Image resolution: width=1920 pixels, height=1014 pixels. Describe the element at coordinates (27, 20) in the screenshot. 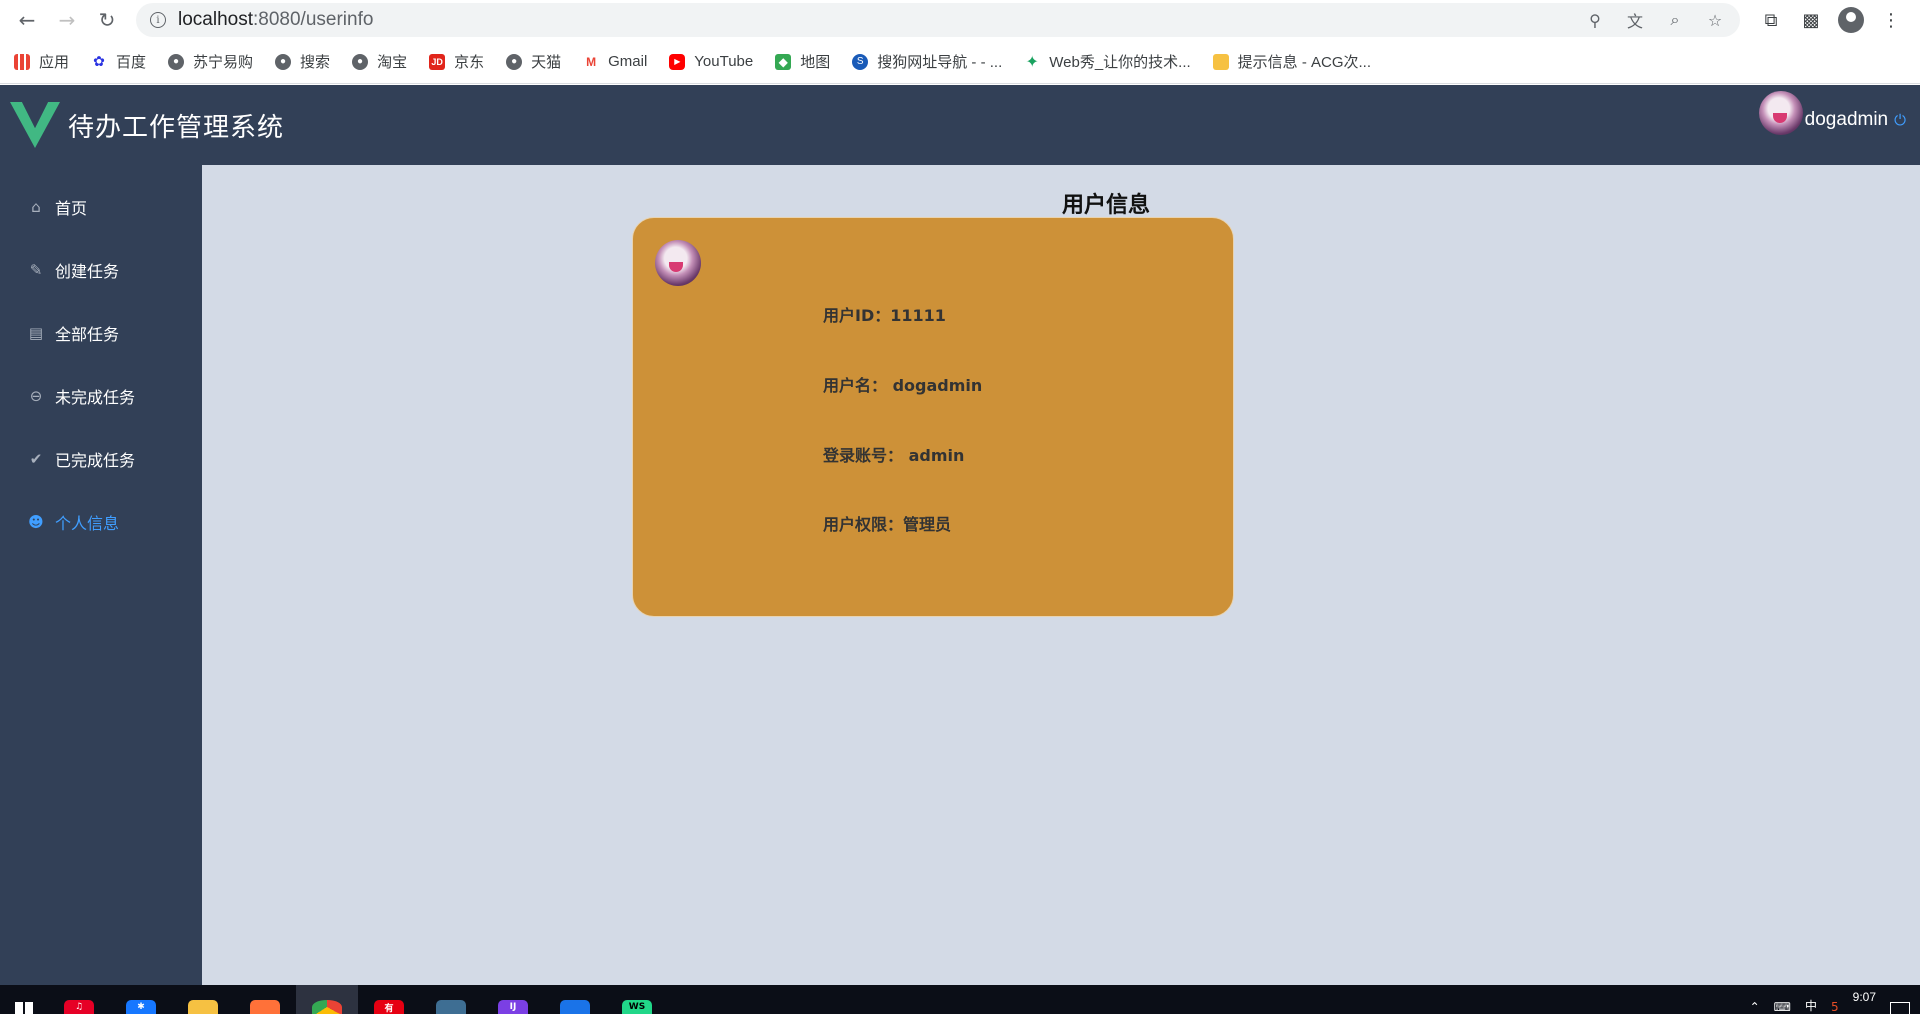

I see `back-icon: ←` at that location.